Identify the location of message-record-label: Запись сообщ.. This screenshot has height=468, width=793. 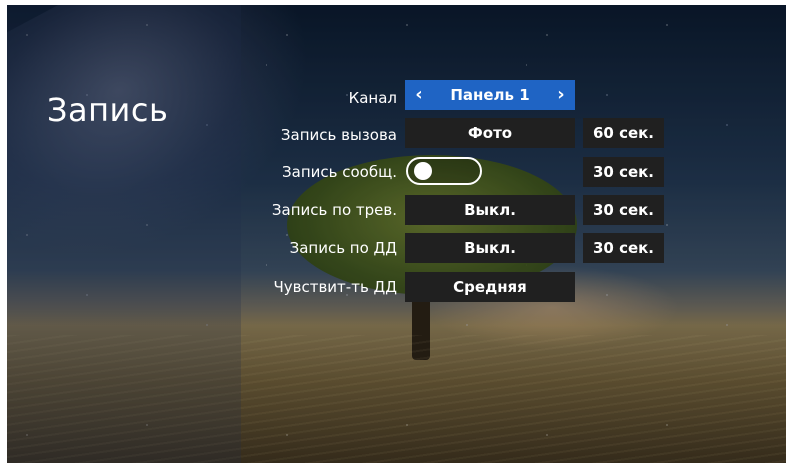
(339, 172).